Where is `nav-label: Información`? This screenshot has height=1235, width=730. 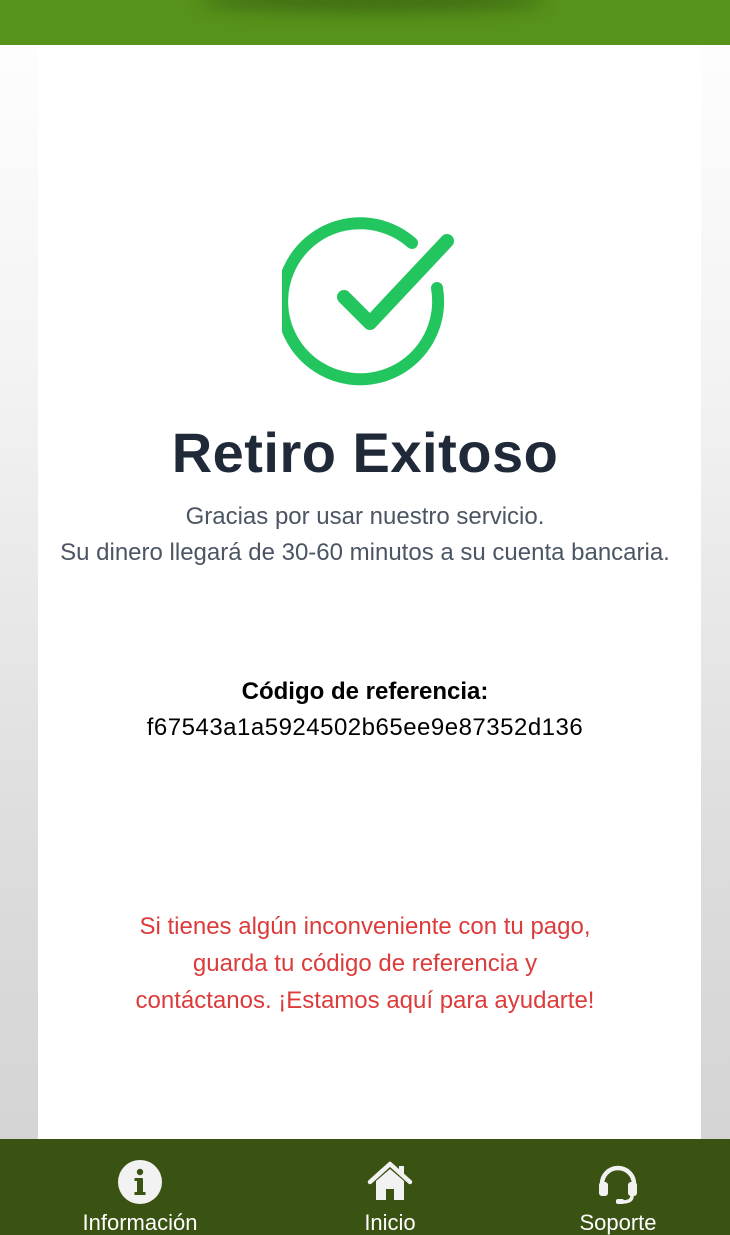
nav-label: Información is located at coordinates (140, 1222).